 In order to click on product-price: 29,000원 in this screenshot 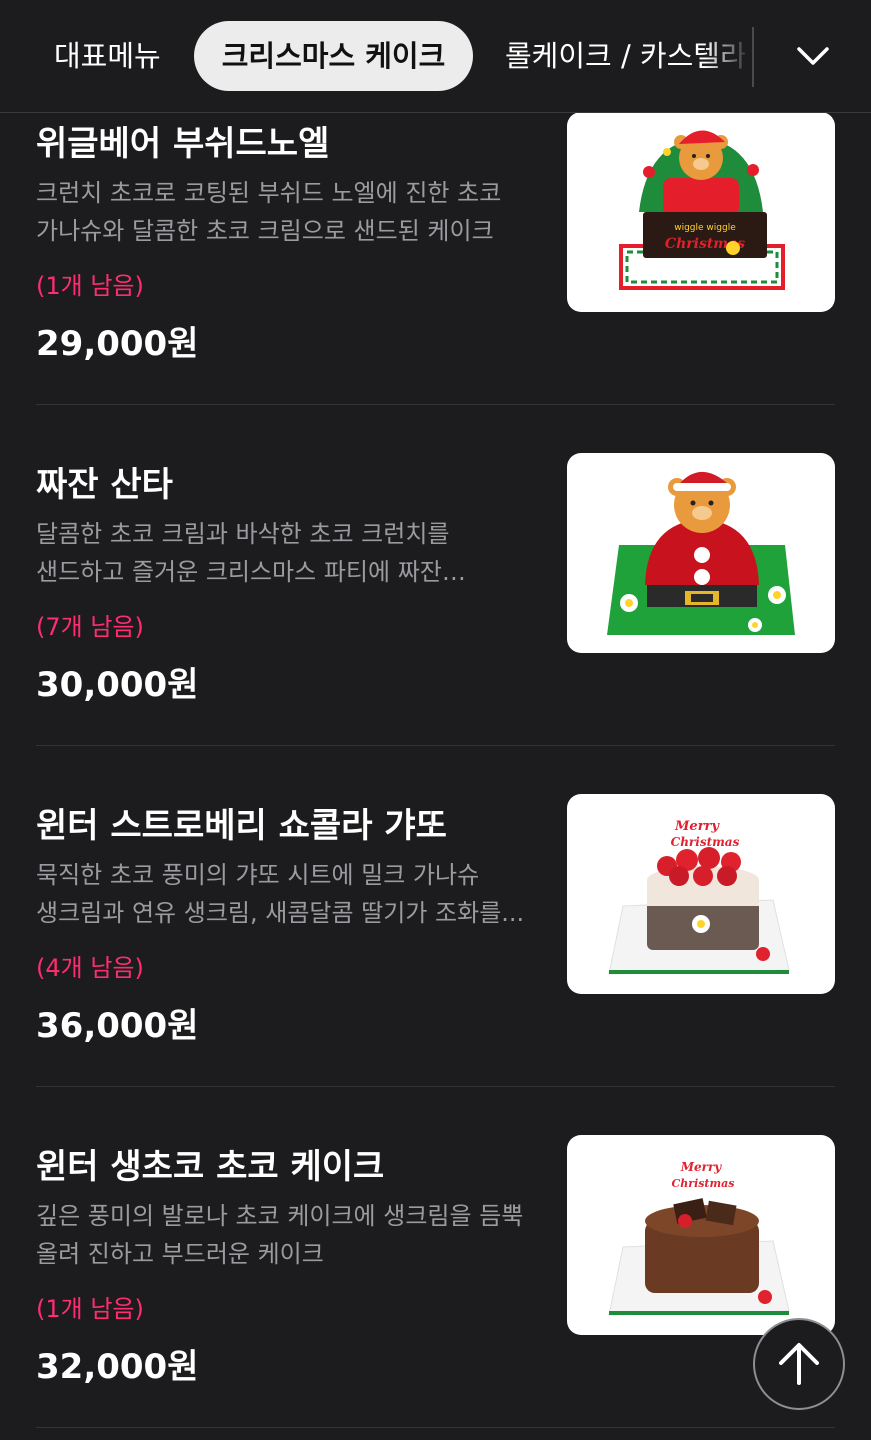, I will do `click(117, 344)`.